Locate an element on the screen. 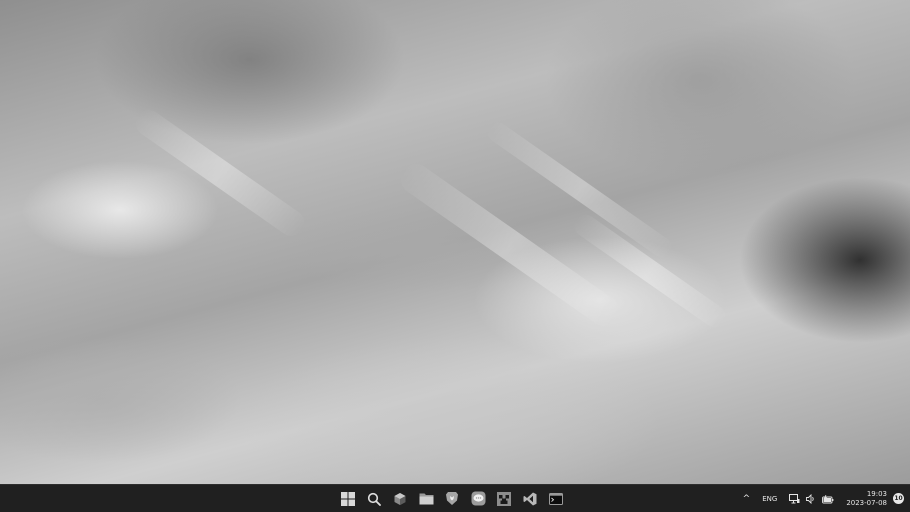 This screenshot has height=512, width=910. file-explorer-button is located at coordinates (426, 499).